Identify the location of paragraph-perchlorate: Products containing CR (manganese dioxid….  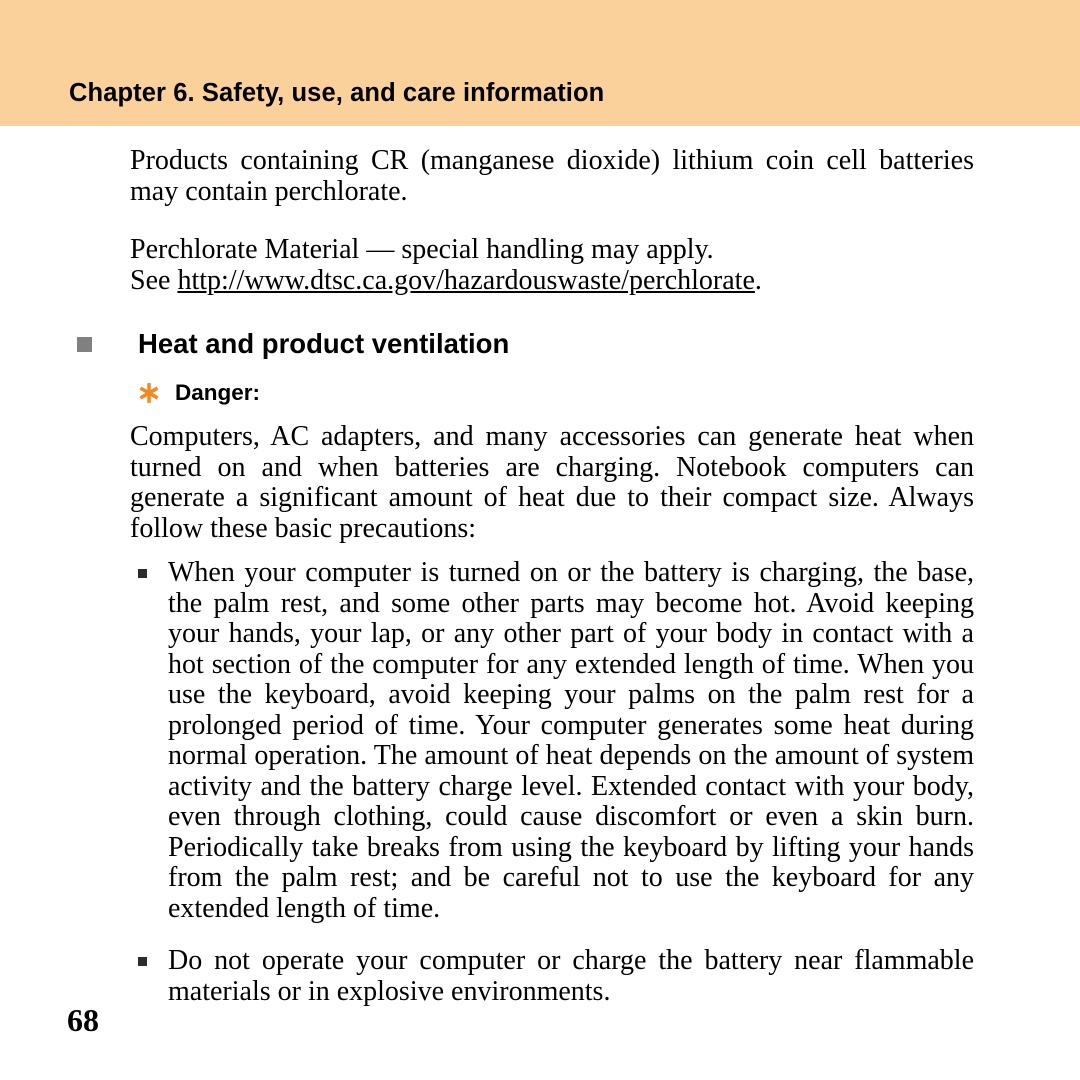
(552, 176).